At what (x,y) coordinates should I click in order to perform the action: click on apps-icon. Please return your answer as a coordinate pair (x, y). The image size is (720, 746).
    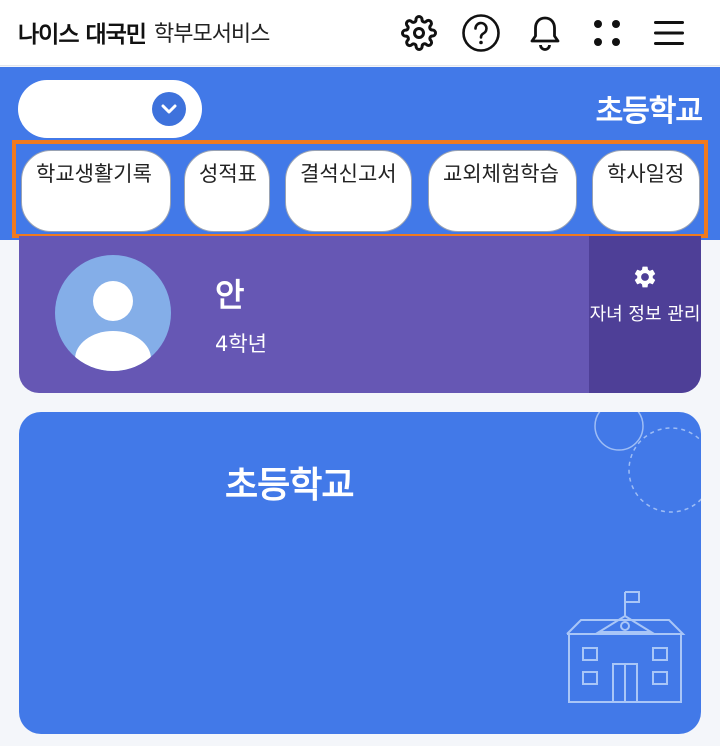
    Looking at the image, I should click on (607, 33).